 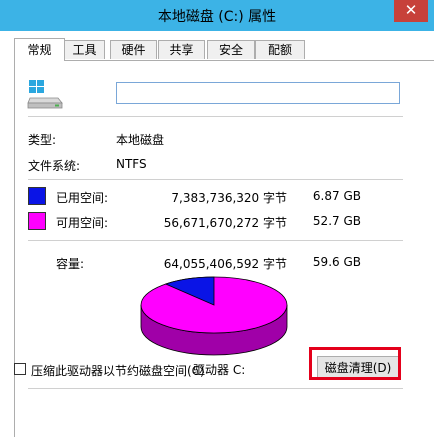 What do you see at coordinates (225, 264) in the screenshot?
I see `capacity-bytes: 64,055,406,592 字节` at bounding box center [225, 264].